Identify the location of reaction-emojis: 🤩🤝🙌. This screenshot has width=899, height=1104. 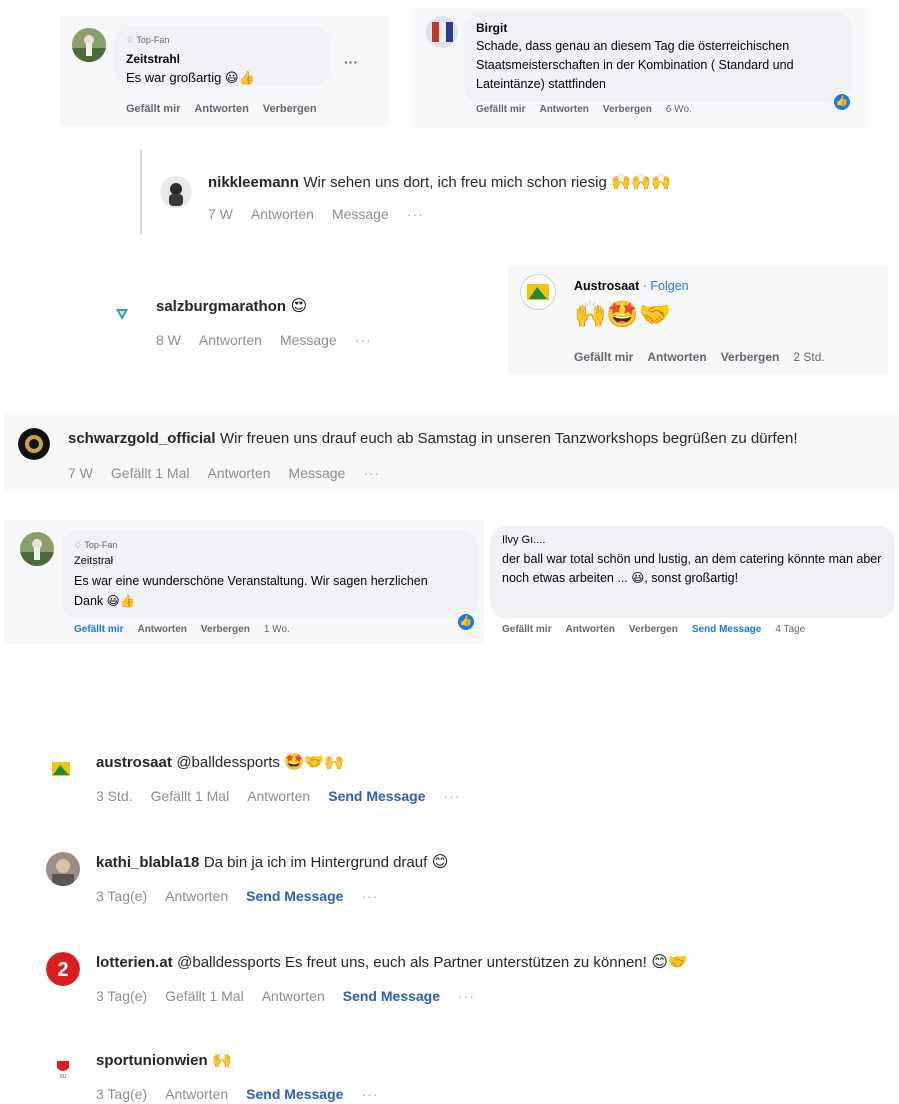
(314, 761).